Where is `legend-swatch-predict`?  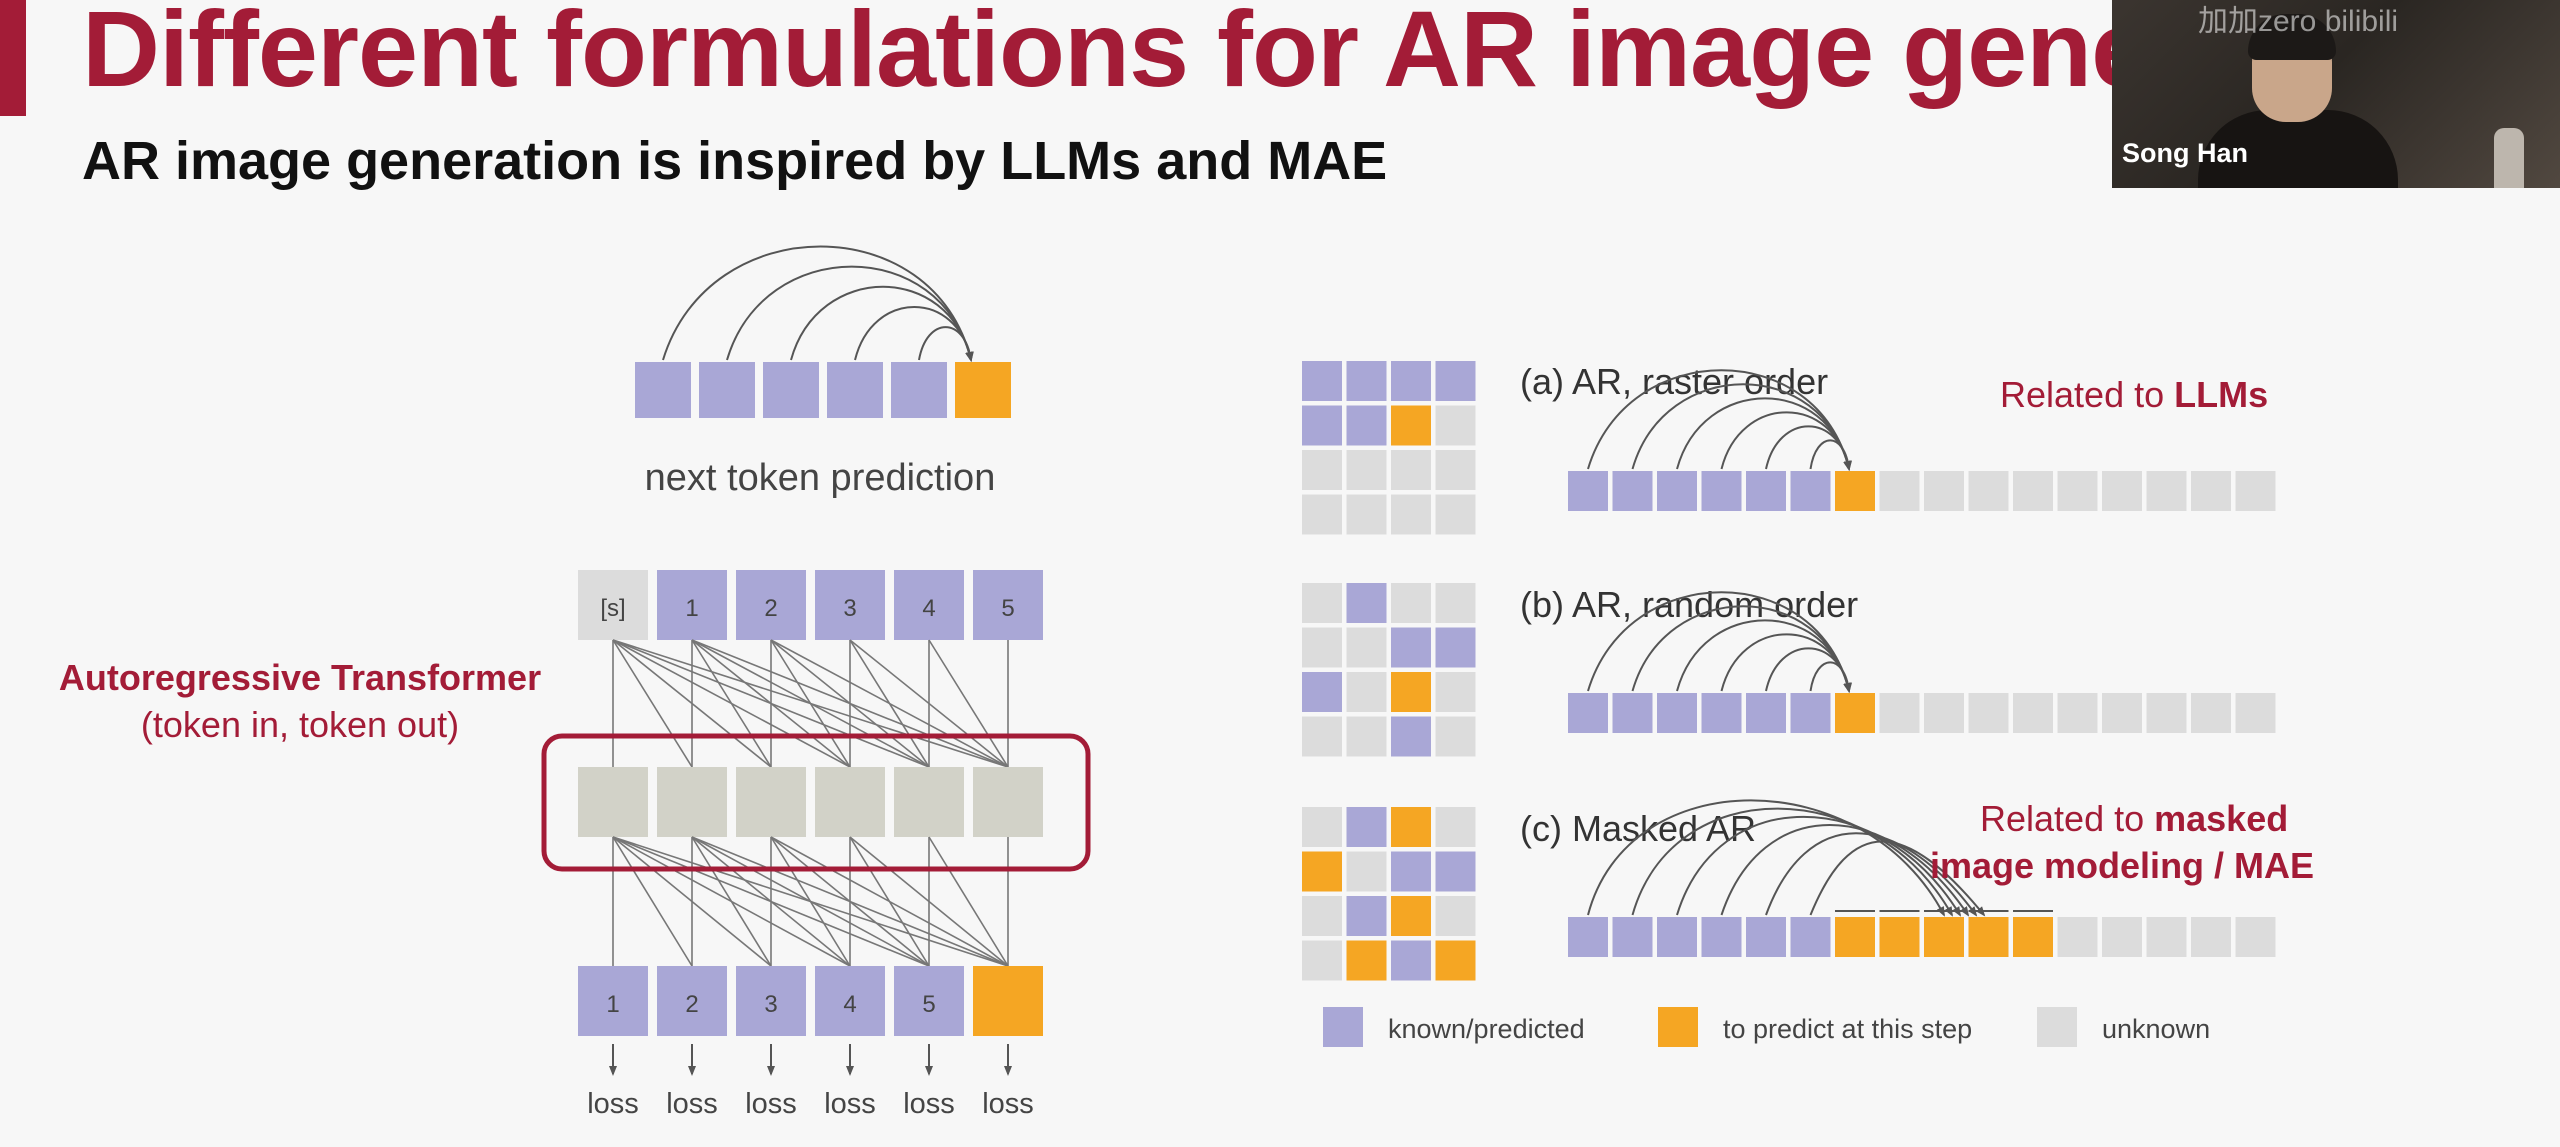 legend-swatch-predict is located at coordinates (1678, 1027).